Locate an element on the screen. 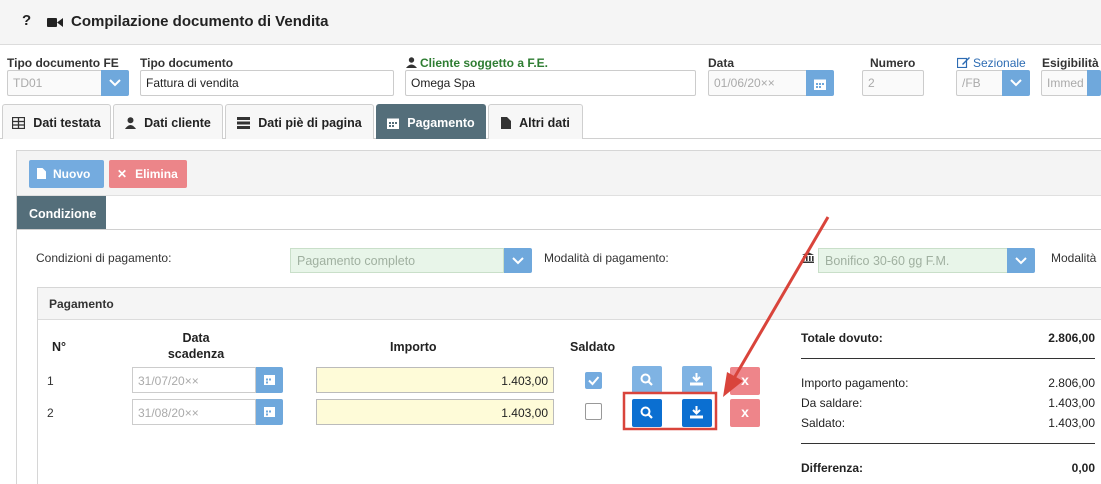  tipo-fe-dropdown is located at coordinates (115, 83).